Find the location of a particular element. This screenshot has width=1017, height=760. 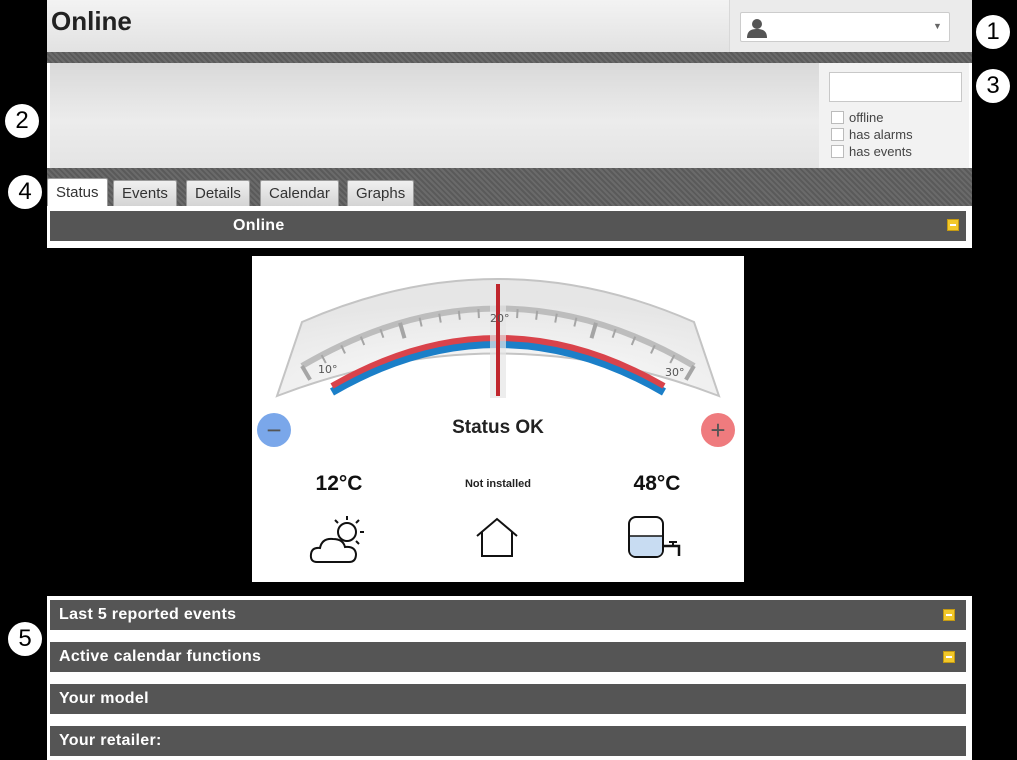

callout-2: 2 is located at coordinates (22, 121).